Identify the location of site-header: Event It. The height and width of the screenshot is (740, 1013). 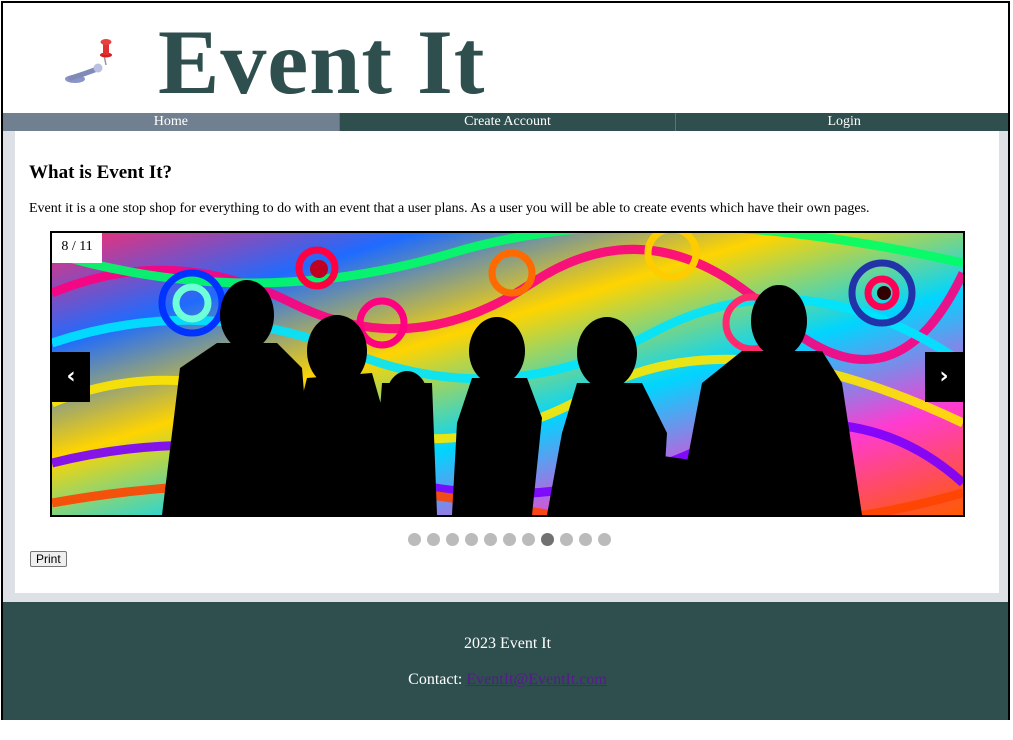
(505, 58).